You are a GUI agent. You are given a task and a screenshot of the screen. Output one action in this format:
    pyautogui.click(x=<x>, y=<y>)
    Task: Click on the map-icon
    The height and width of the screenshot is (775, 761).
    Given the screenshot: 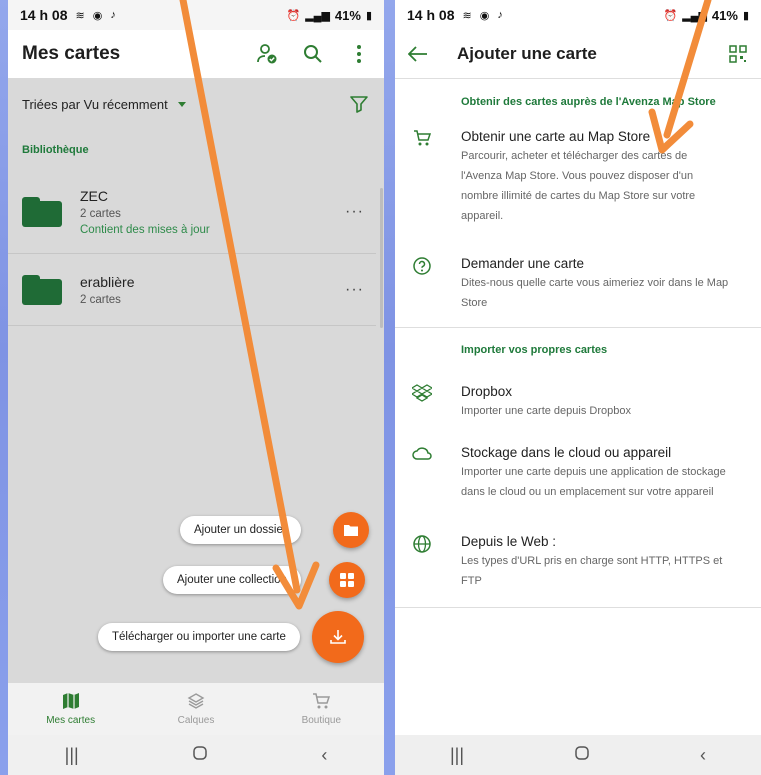 What is the action you would take?
    pyautogui.click(x=70, y=701)
    